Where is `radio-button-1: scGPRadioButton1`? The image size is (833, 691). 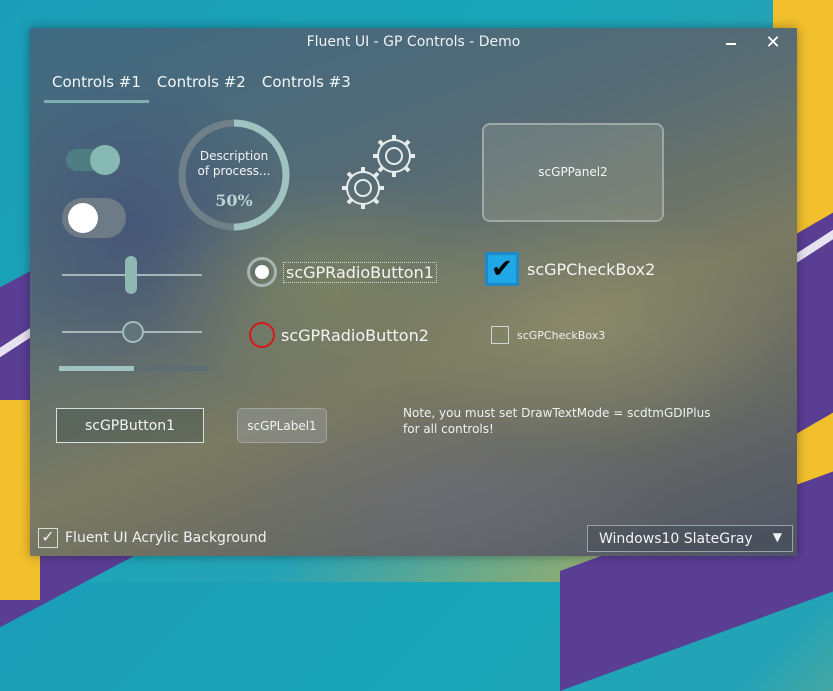 radio-button-1: scGPRadioButton1 is located at coordinates (342, 272).